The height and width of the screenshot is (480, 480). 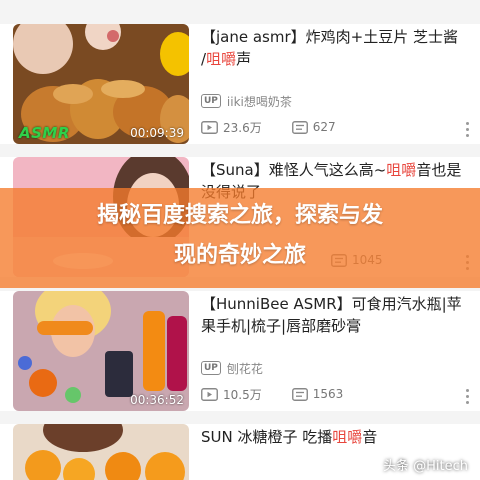 I want to click on title-text: 【Suna】难怪人气这么高~, so click(x=294, y=170).